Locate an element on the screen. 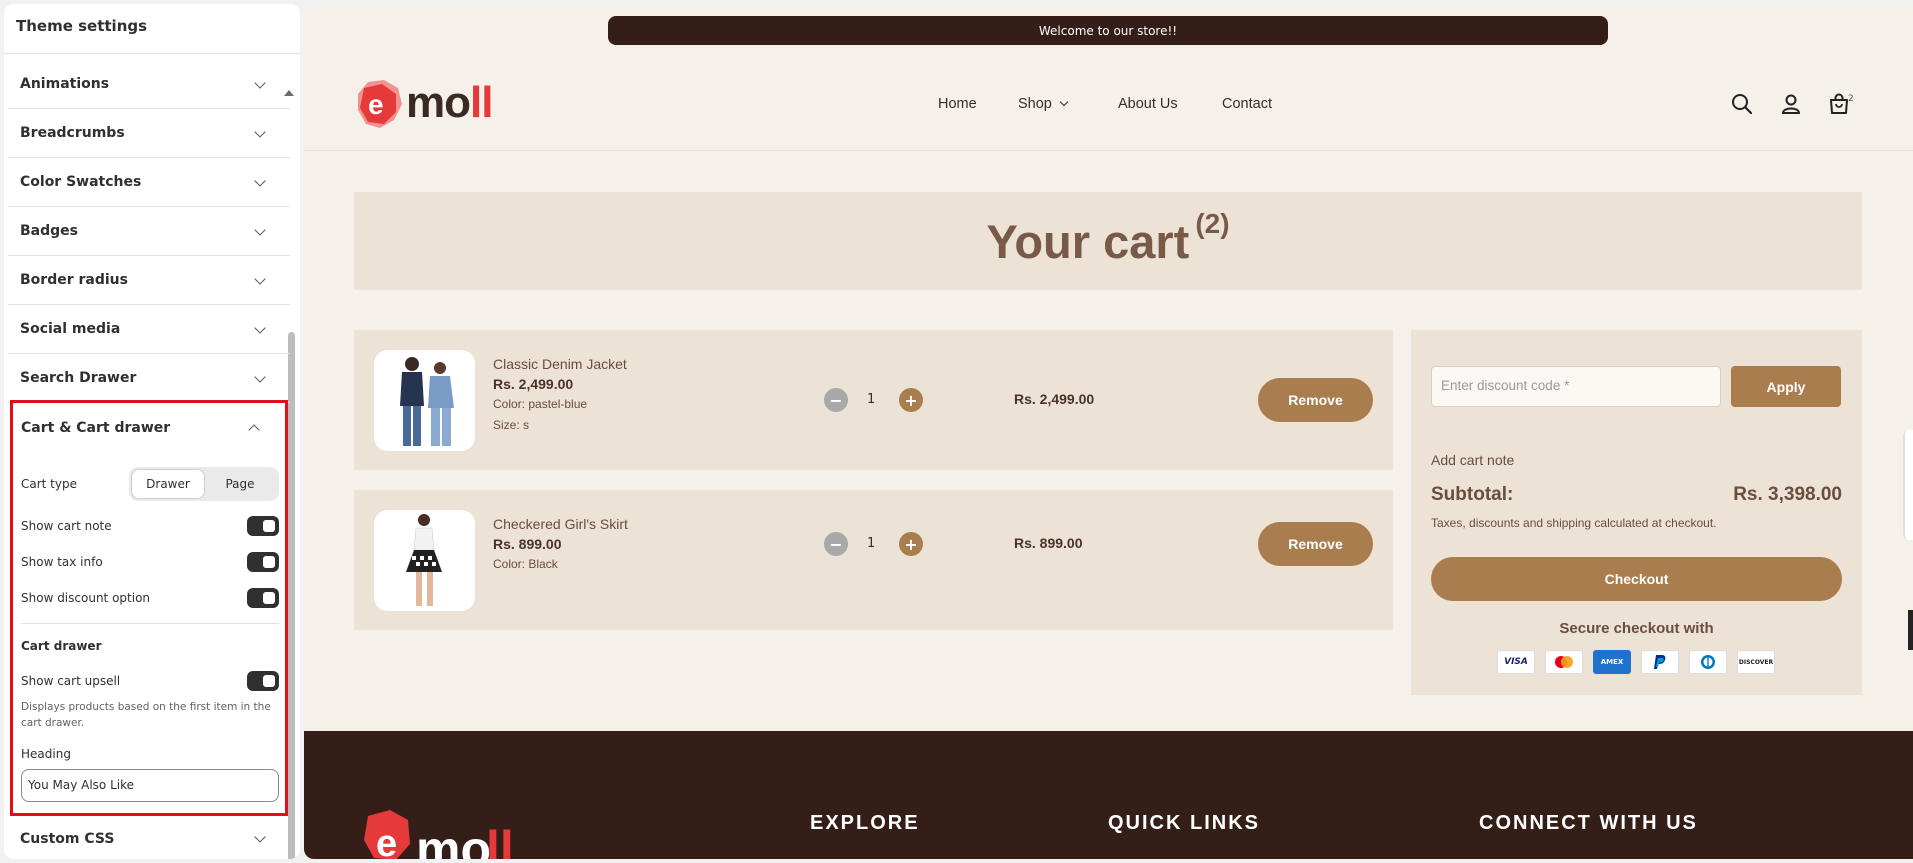 This screenshot has width=1913, height=863. cart-type-segmented-control: Drawer Page is located at coordinates (204, 484).